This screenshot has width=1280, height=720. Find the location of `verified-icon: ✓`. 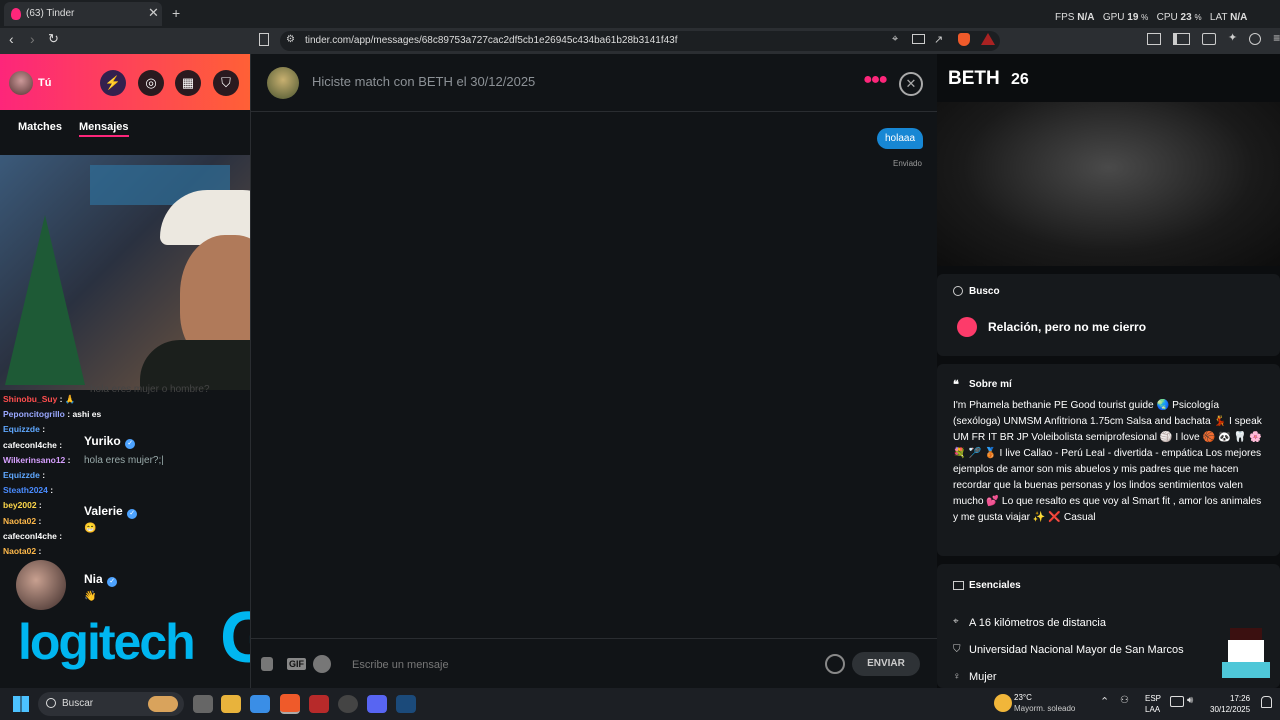

verified-icon: ✓ is located at coordinates (132, 514).